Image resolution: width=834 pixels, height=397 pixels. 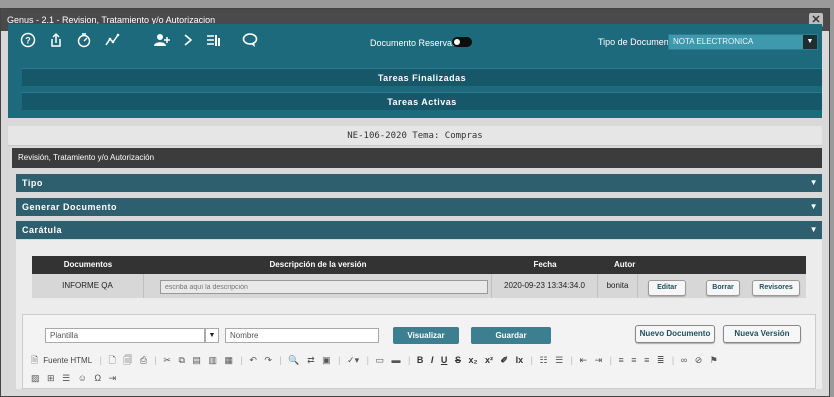 I want to click on undo-icon: ↶, so click(x=253, y=360).